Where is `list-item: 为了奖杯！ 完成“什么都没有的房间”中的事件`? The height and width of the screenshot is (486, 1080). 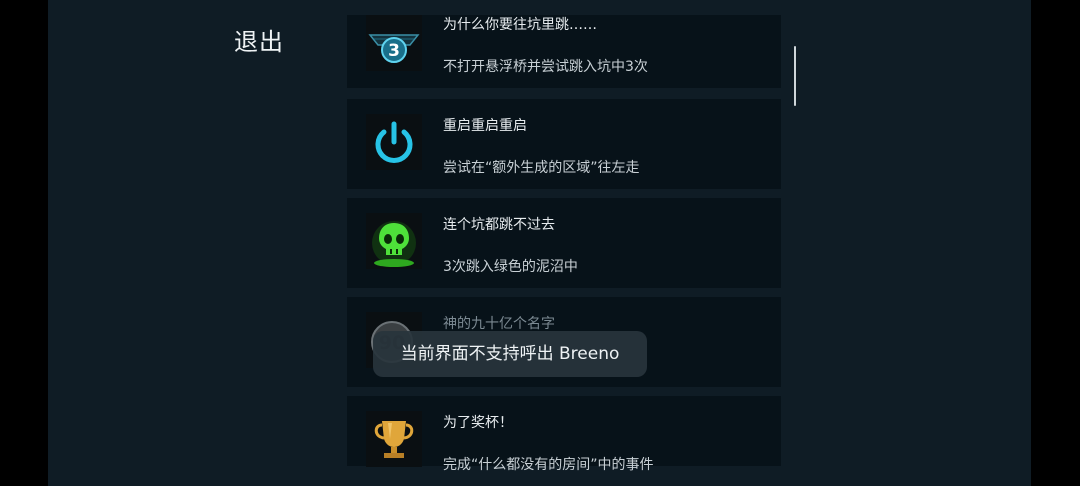 list-item: 为了奖杯！ 完成“什么都没有的房间”中的事件 is located at coordinates (564, 434).